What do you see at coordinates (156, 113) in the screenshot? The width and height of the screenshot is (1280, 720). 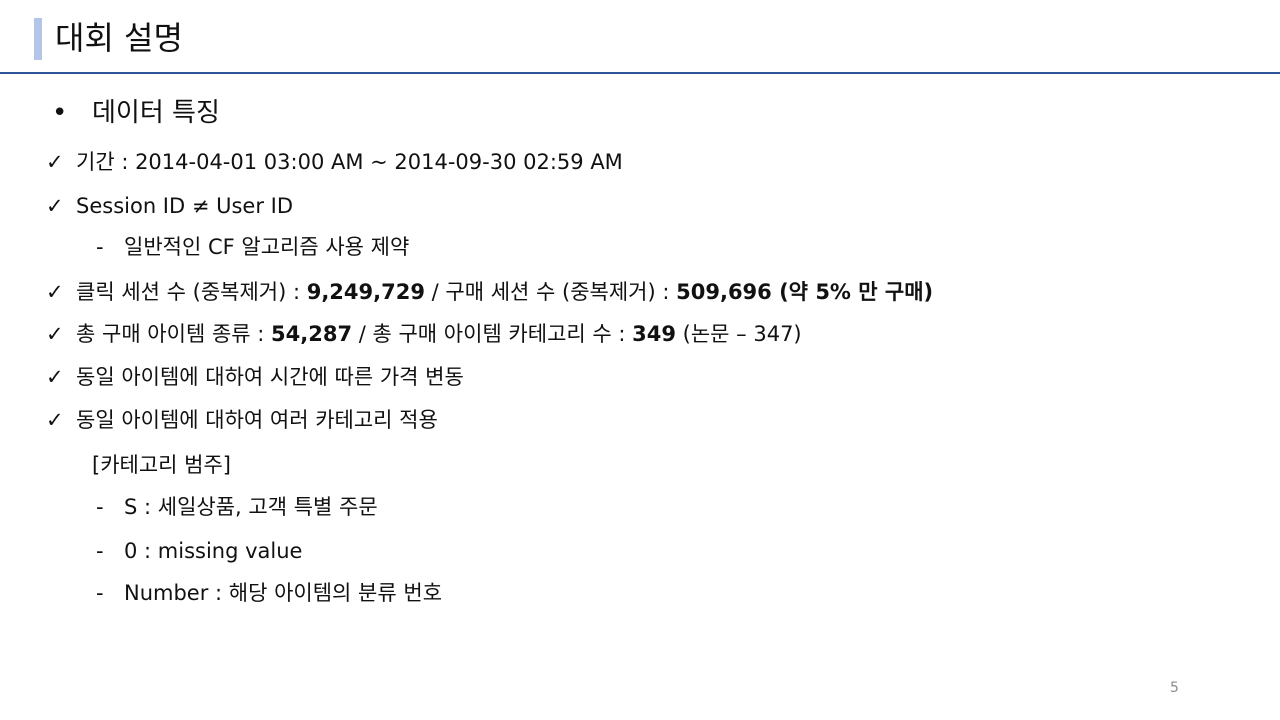 I see `section-heading: 데이터 특징` at bounding box center [156, 113].